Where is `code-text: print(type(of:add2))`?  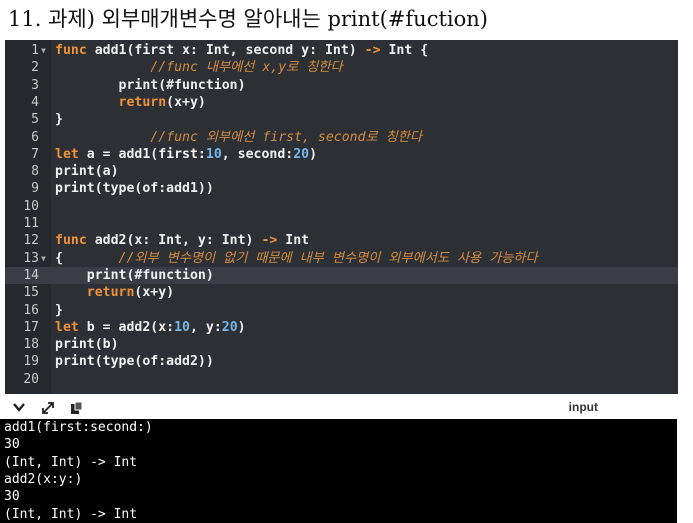
code-text: print(type(of:add2)) is located at coordinates (134, 361).